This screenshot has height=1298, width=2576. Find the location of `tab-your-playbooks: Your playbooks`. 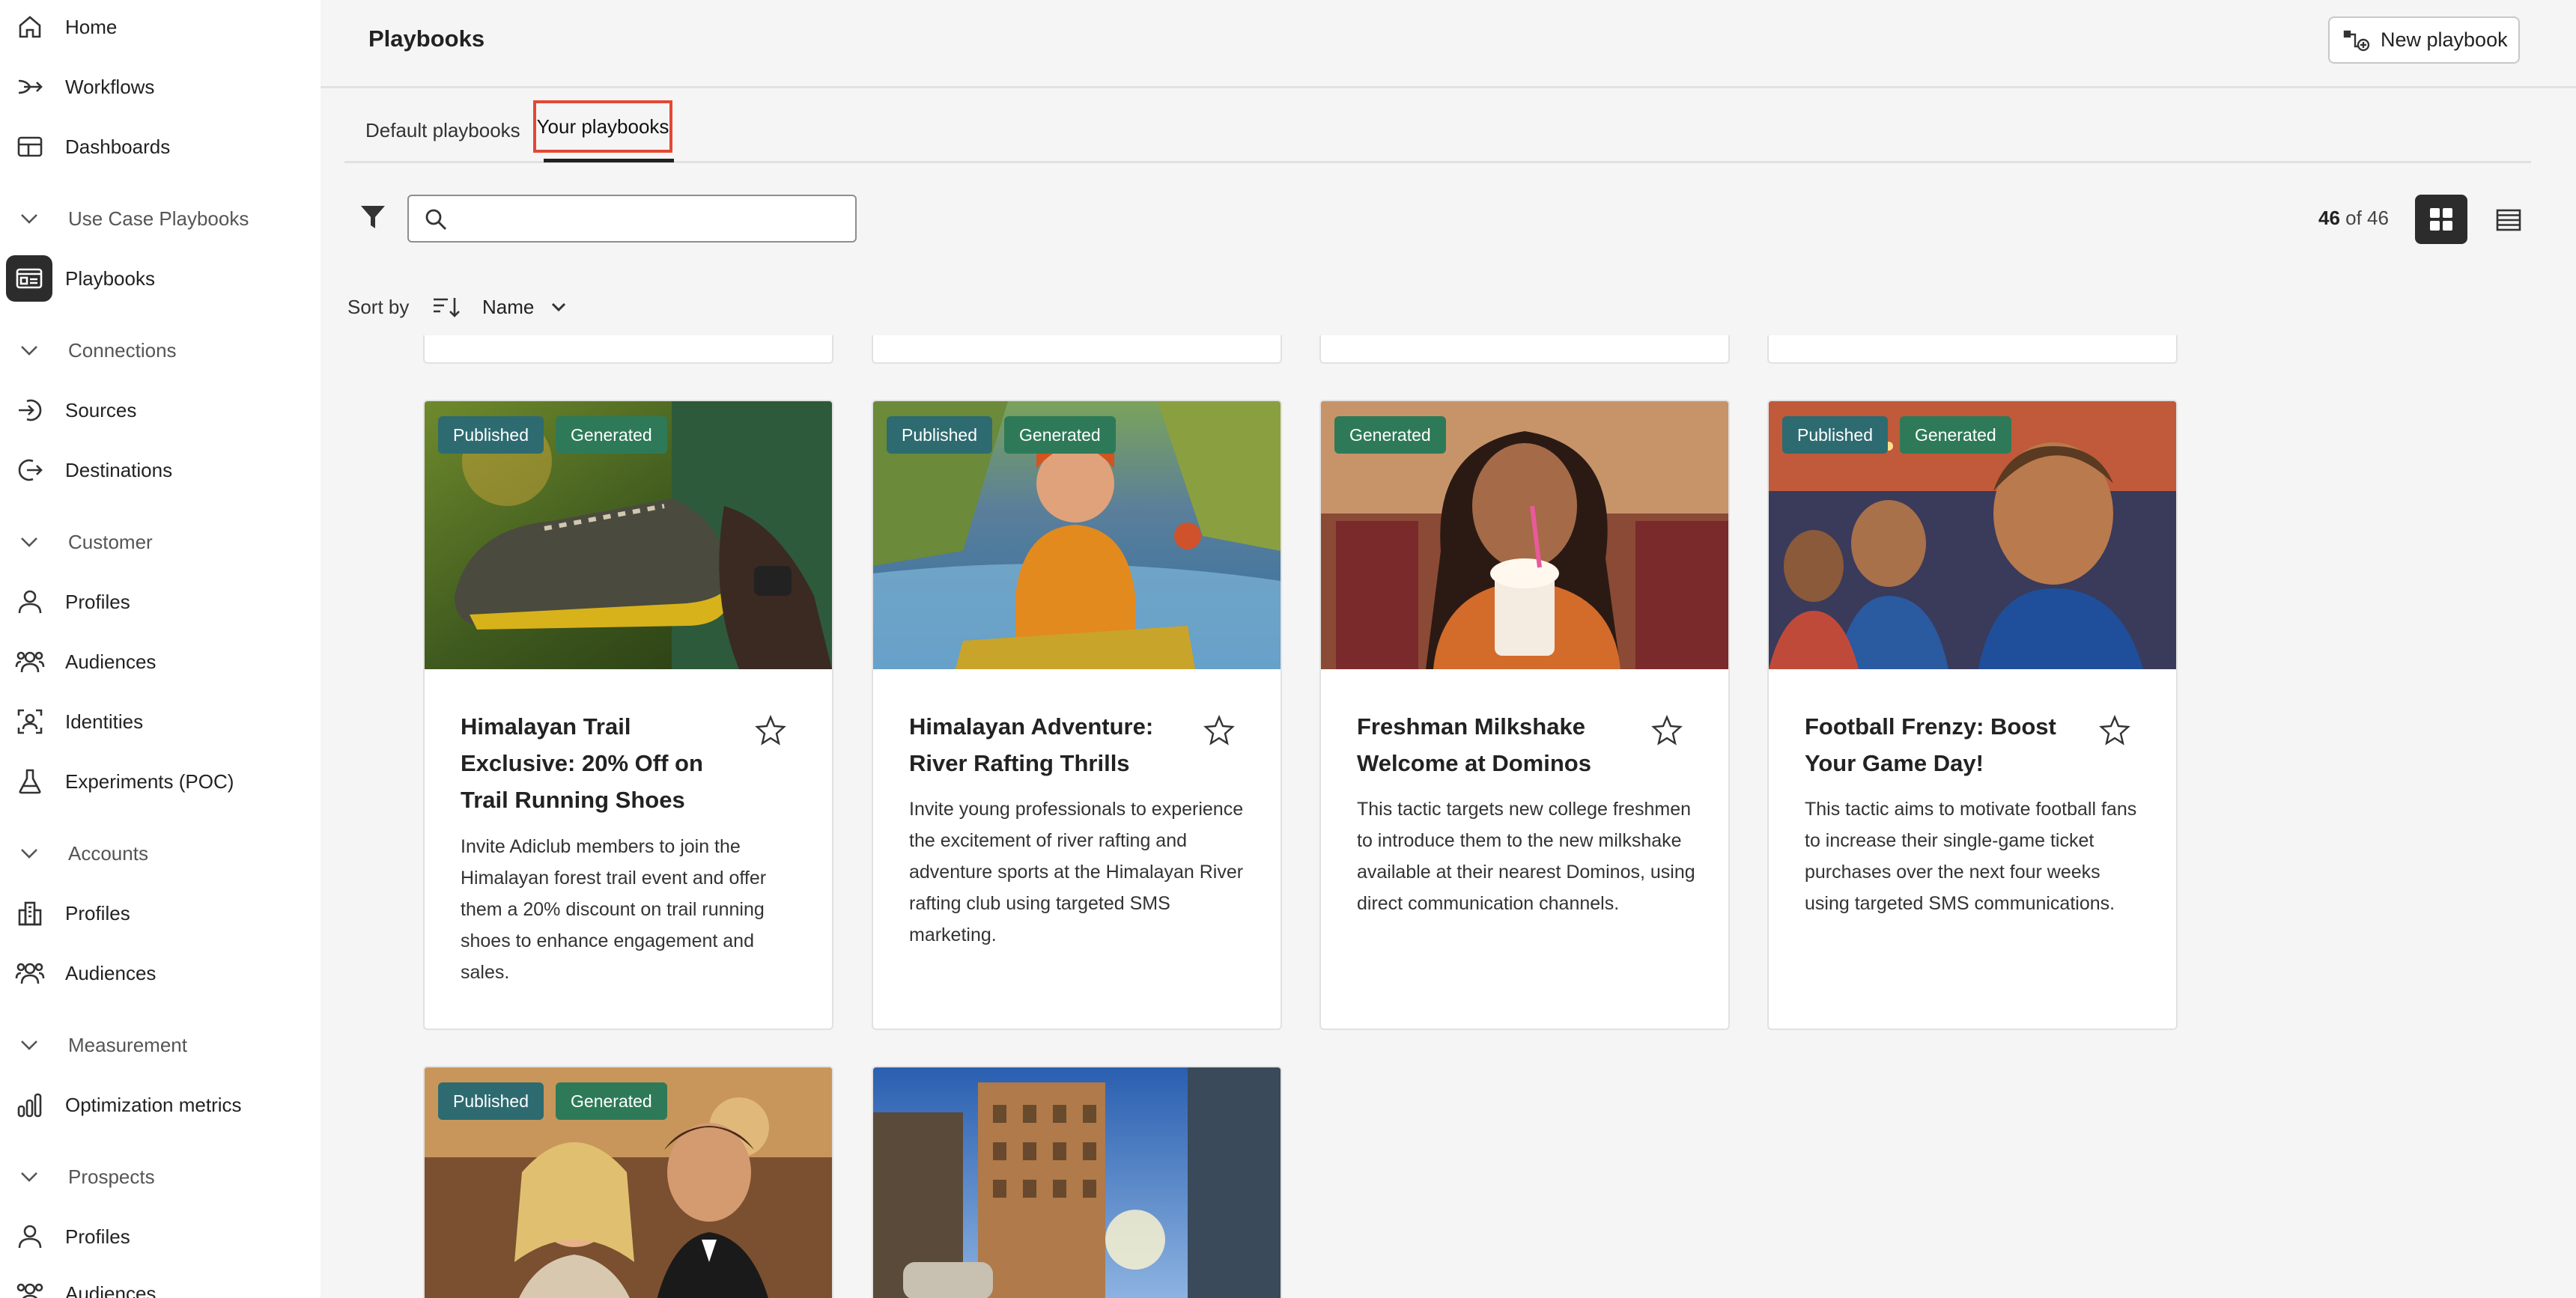

tab-your-playbooks: Your playbooks is located at coordinates (602, 126).